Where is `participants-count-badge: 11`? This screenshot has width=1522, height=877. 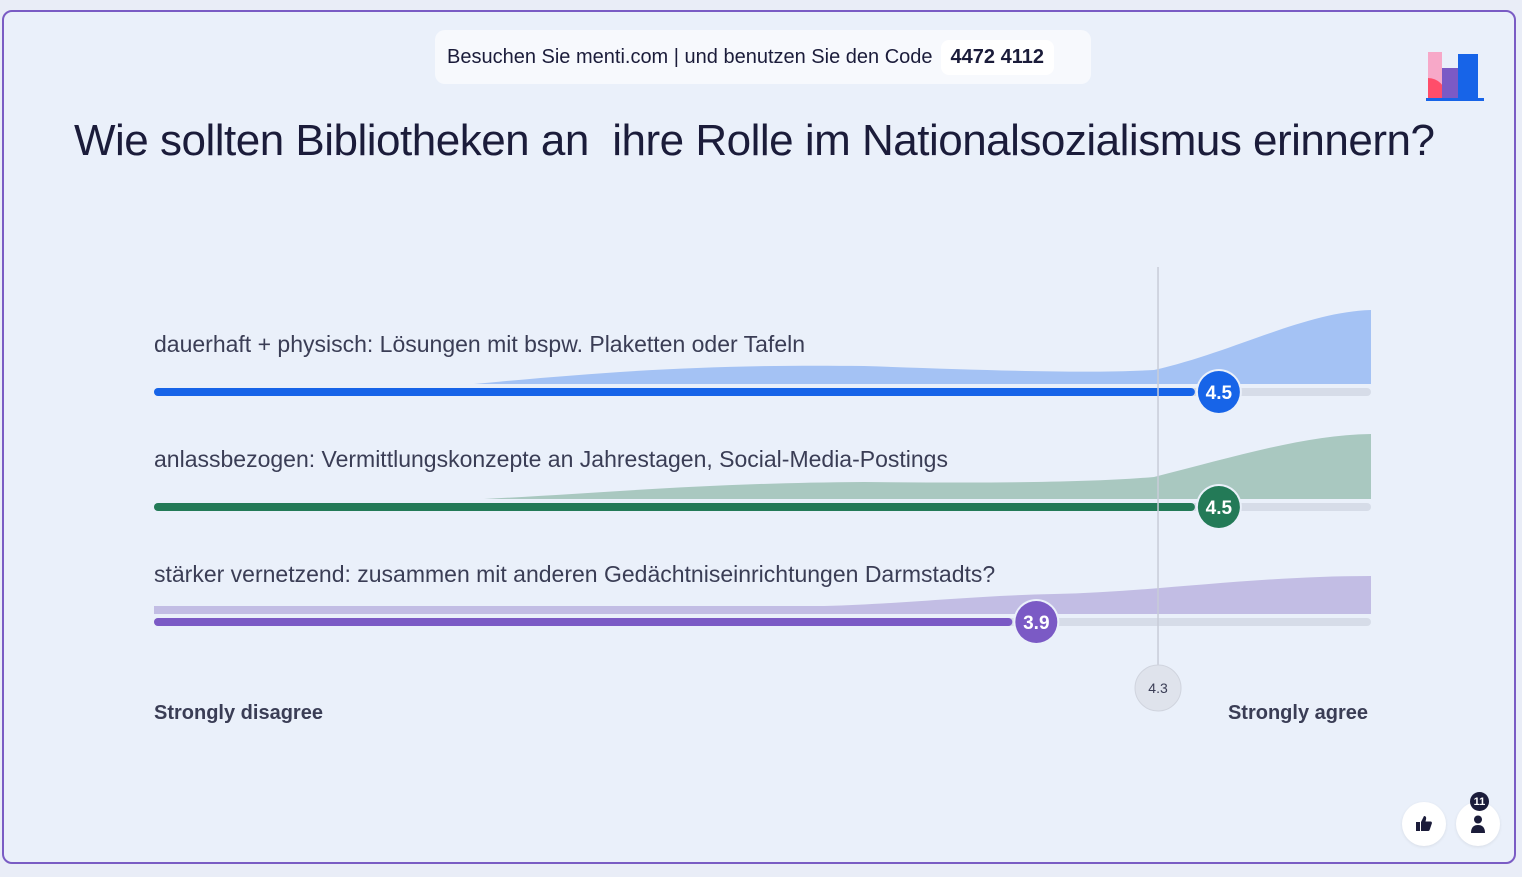 participants-count-badge: 11 is located at coordinates (1479, 801).